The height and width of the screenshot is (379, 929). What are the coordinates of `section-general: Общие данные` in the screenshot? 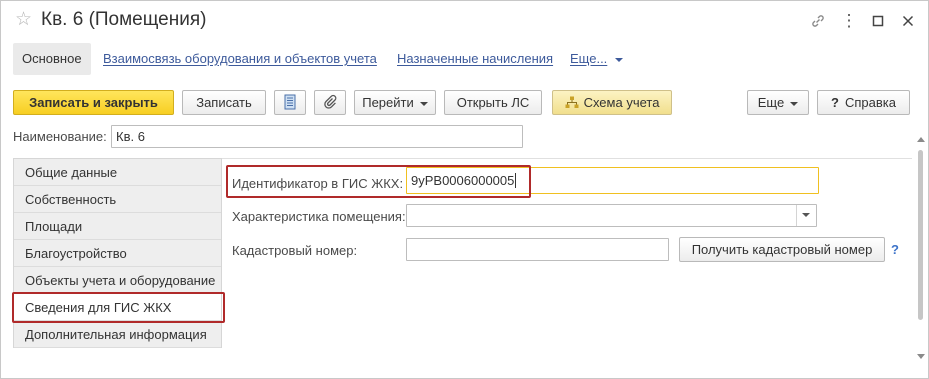 It's located at (117, 172).